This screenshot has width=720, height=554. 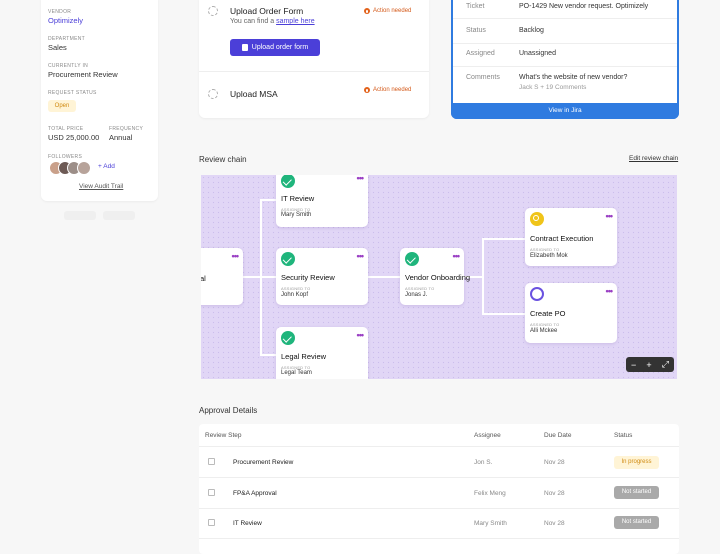 I want to click on zoom-in-icon: +, so click(x=648, y=365).